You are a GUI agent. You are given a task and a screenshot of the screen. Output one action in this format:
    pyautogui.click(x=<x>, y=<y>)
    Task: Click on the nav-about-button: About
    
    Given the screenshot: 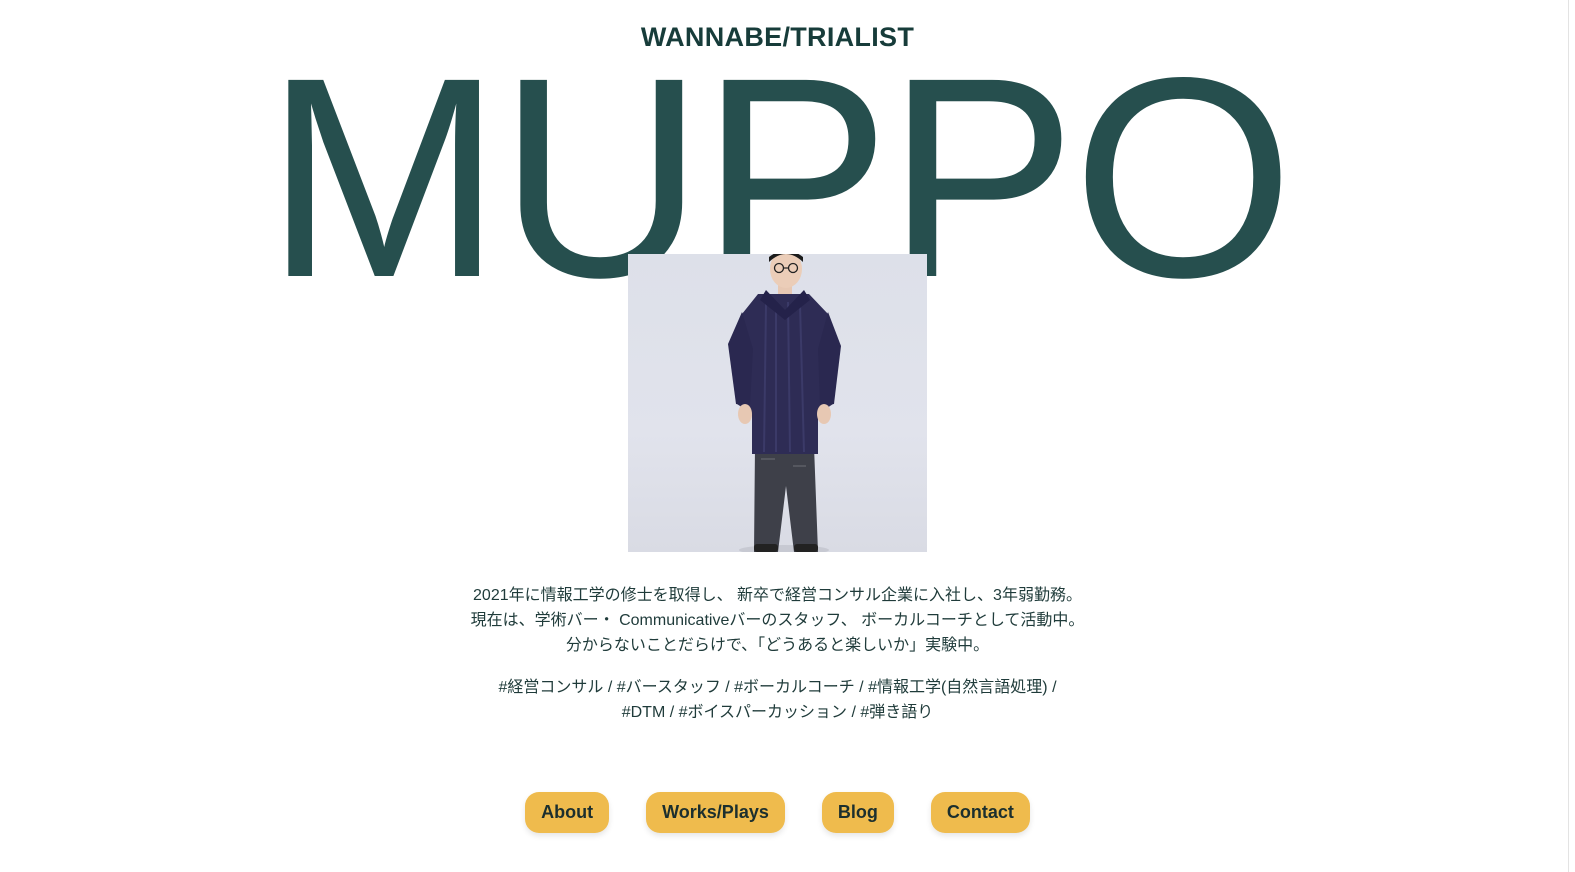 What is the action you would take?
    pyautogui.click(x=567, y=812)
    